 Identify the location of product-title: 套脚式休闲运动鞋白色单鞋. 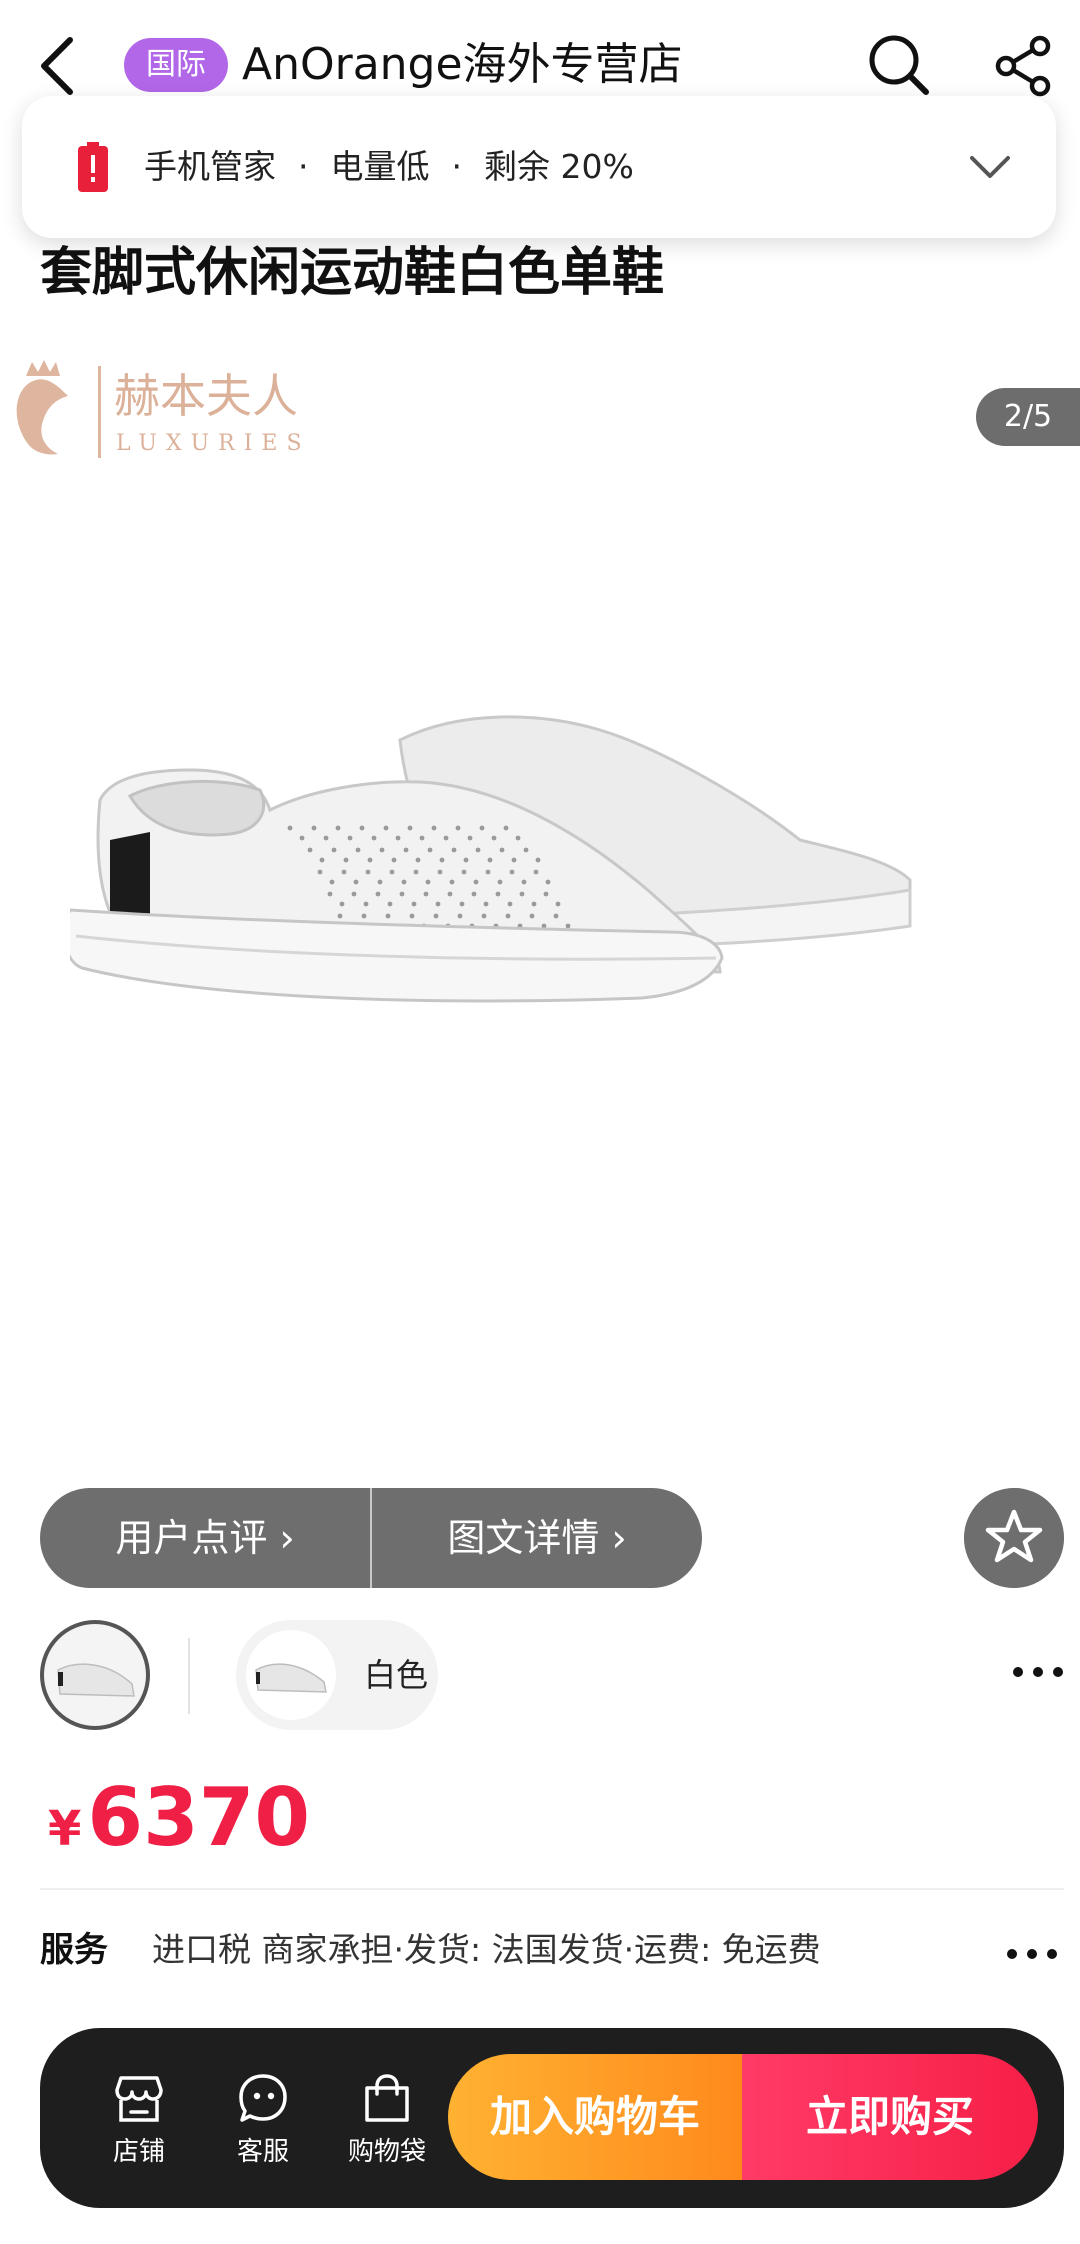
(352, 273).